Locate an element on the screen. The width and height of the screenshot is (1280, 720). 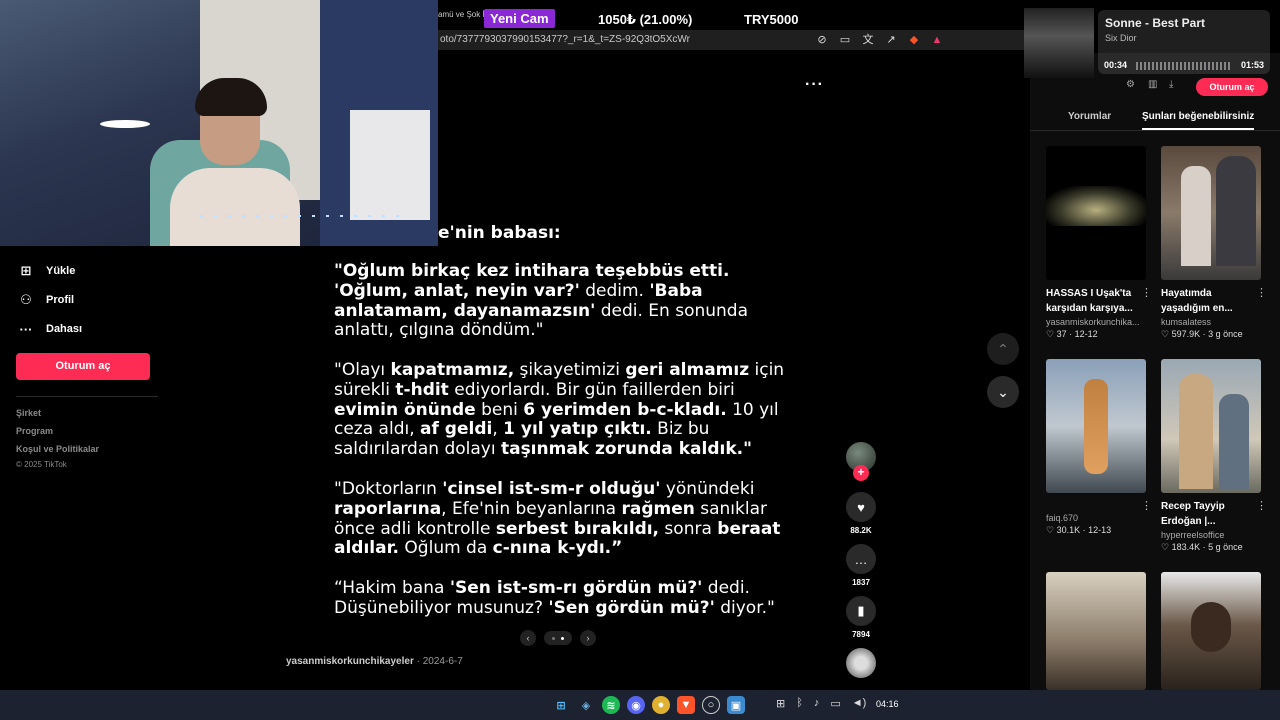
inbox-icon: ▥ is located at coordinates (1152, 84).